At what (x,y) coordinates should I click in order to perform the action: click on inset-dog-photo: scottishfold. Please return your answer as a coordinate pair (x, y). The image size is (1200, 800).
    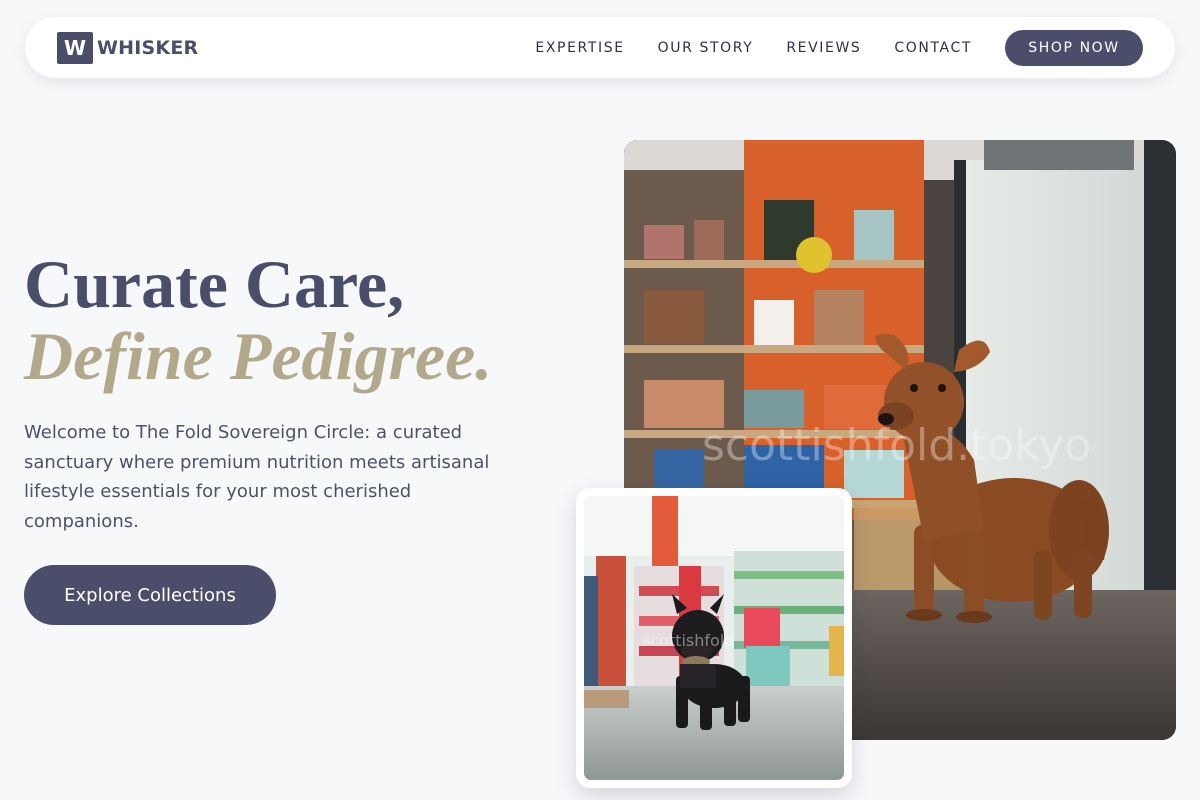
    Looking at the image, I should click on (714, 638).